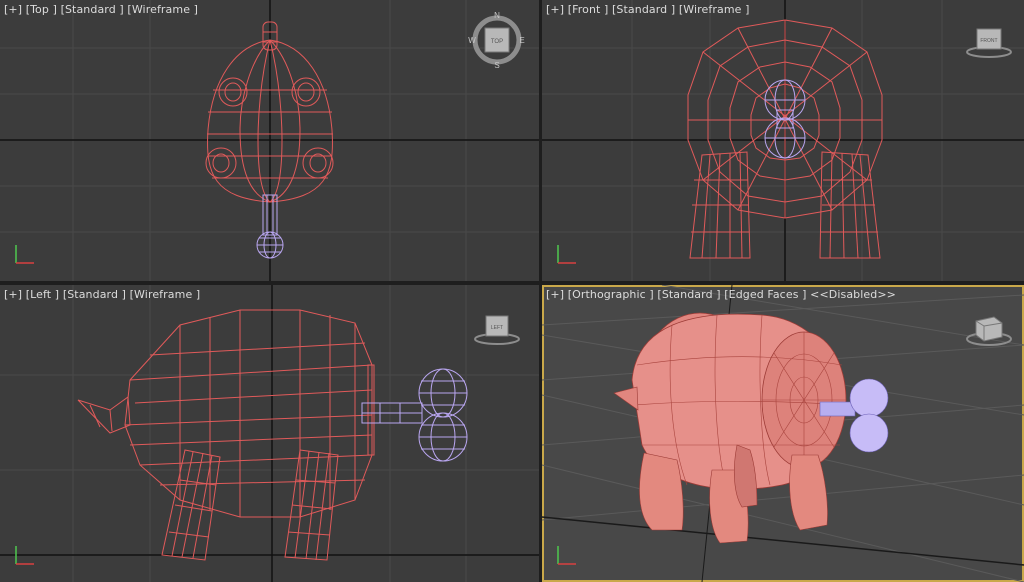 The height and width of the screenshot is (582, 1024). I want to click on viewport-top-label: [+] [Top ] [Standard ] [Wireframe ], so click(101, 9).